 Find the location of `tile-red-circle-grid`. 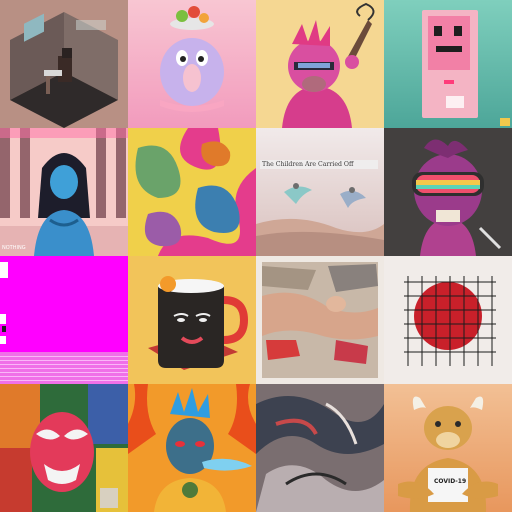

tile-red-circle-grid is located at coordinates (448, 320).